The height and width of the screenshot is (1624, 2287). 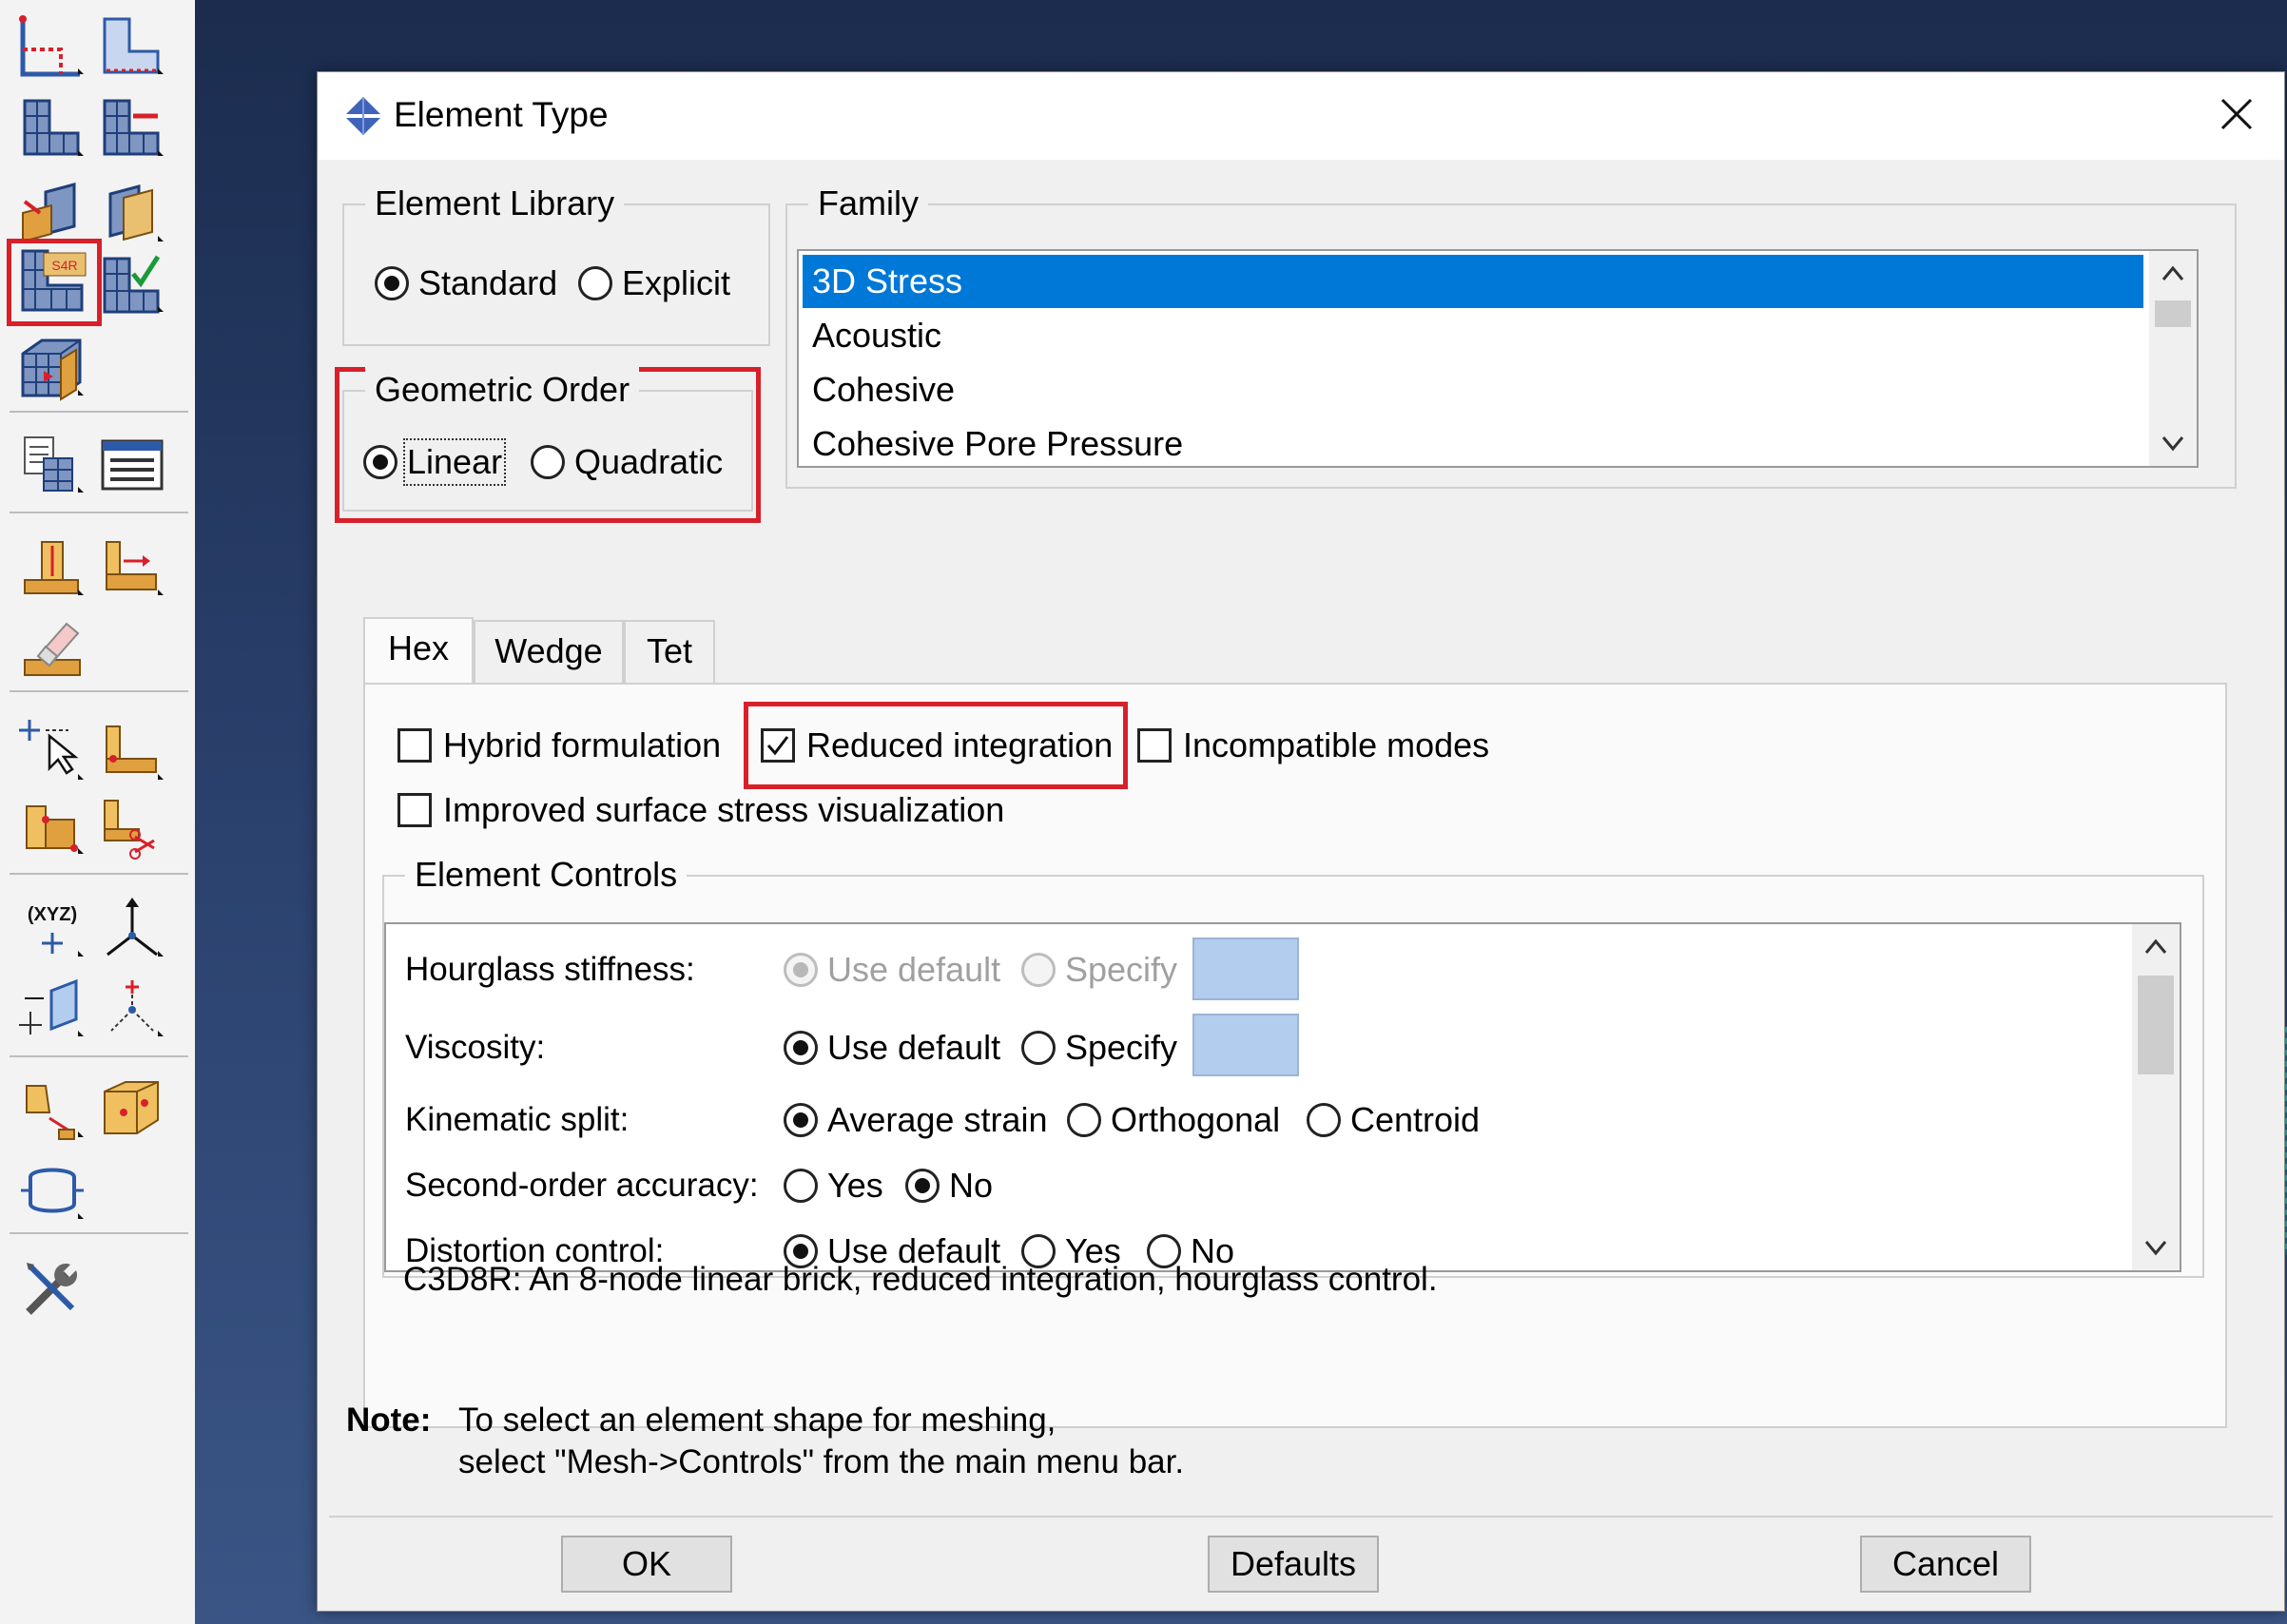 I want to click on second-order-accuracy-label: Second-order accuracy:, so click(x=582, y=1185).